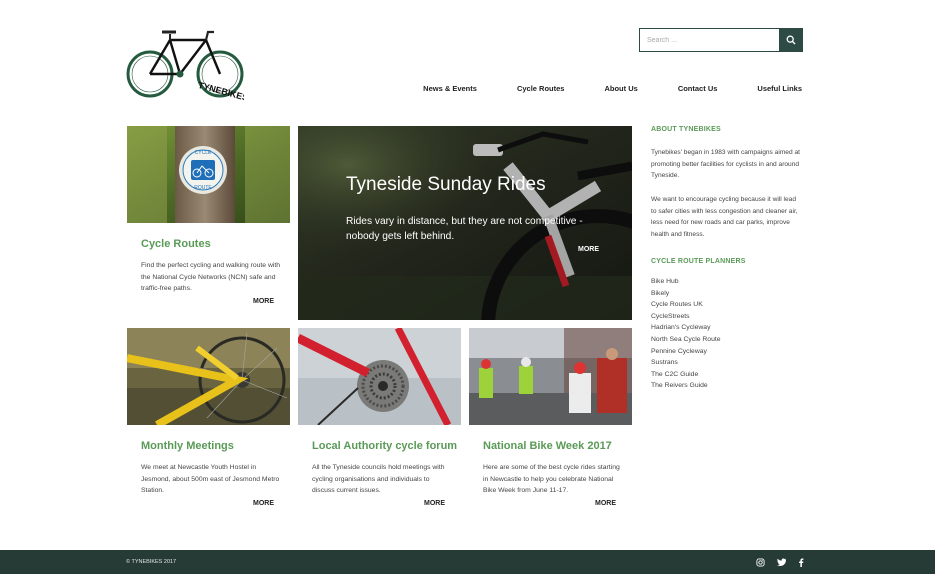 Image resolution: width=935 pixels, height=574 pixels. Describe the element at coordinates (686, 340) in the screenshot. I see `planner-link-north-sea-cycle-route: North Sea Cycle Route` at that location.